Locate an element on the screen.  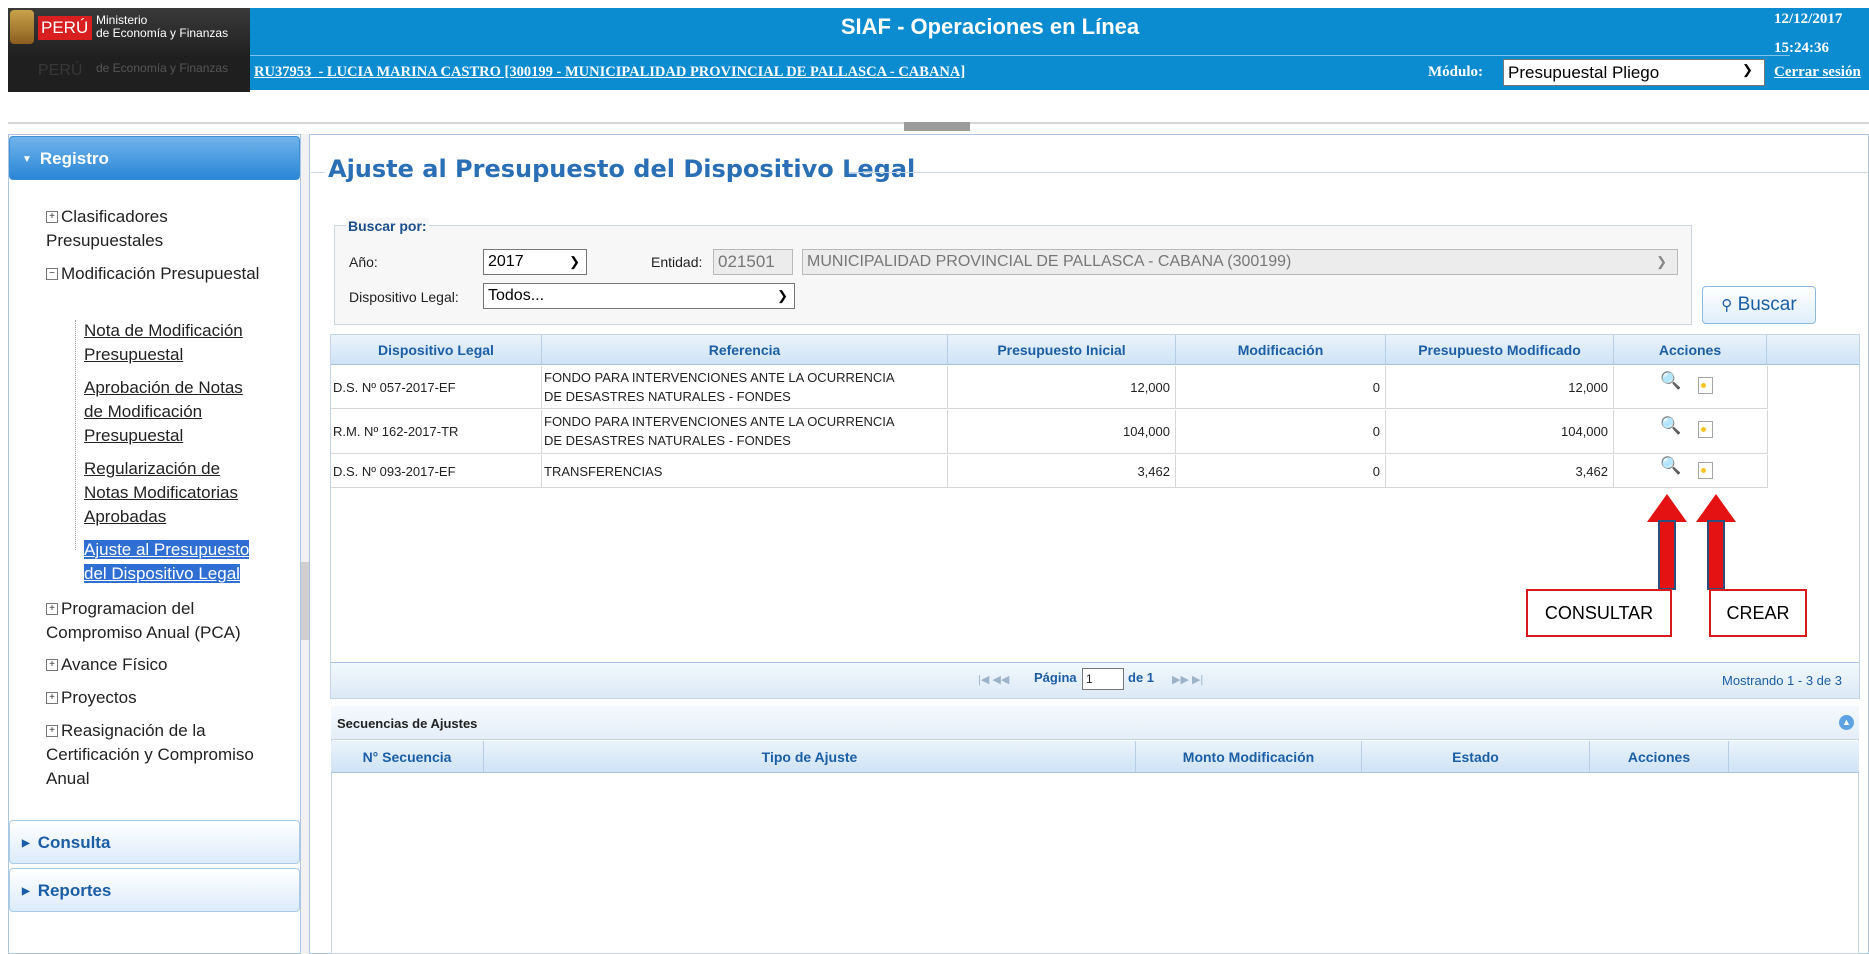
year-select: 2017 ❯ is located at coordinates (535, 262).